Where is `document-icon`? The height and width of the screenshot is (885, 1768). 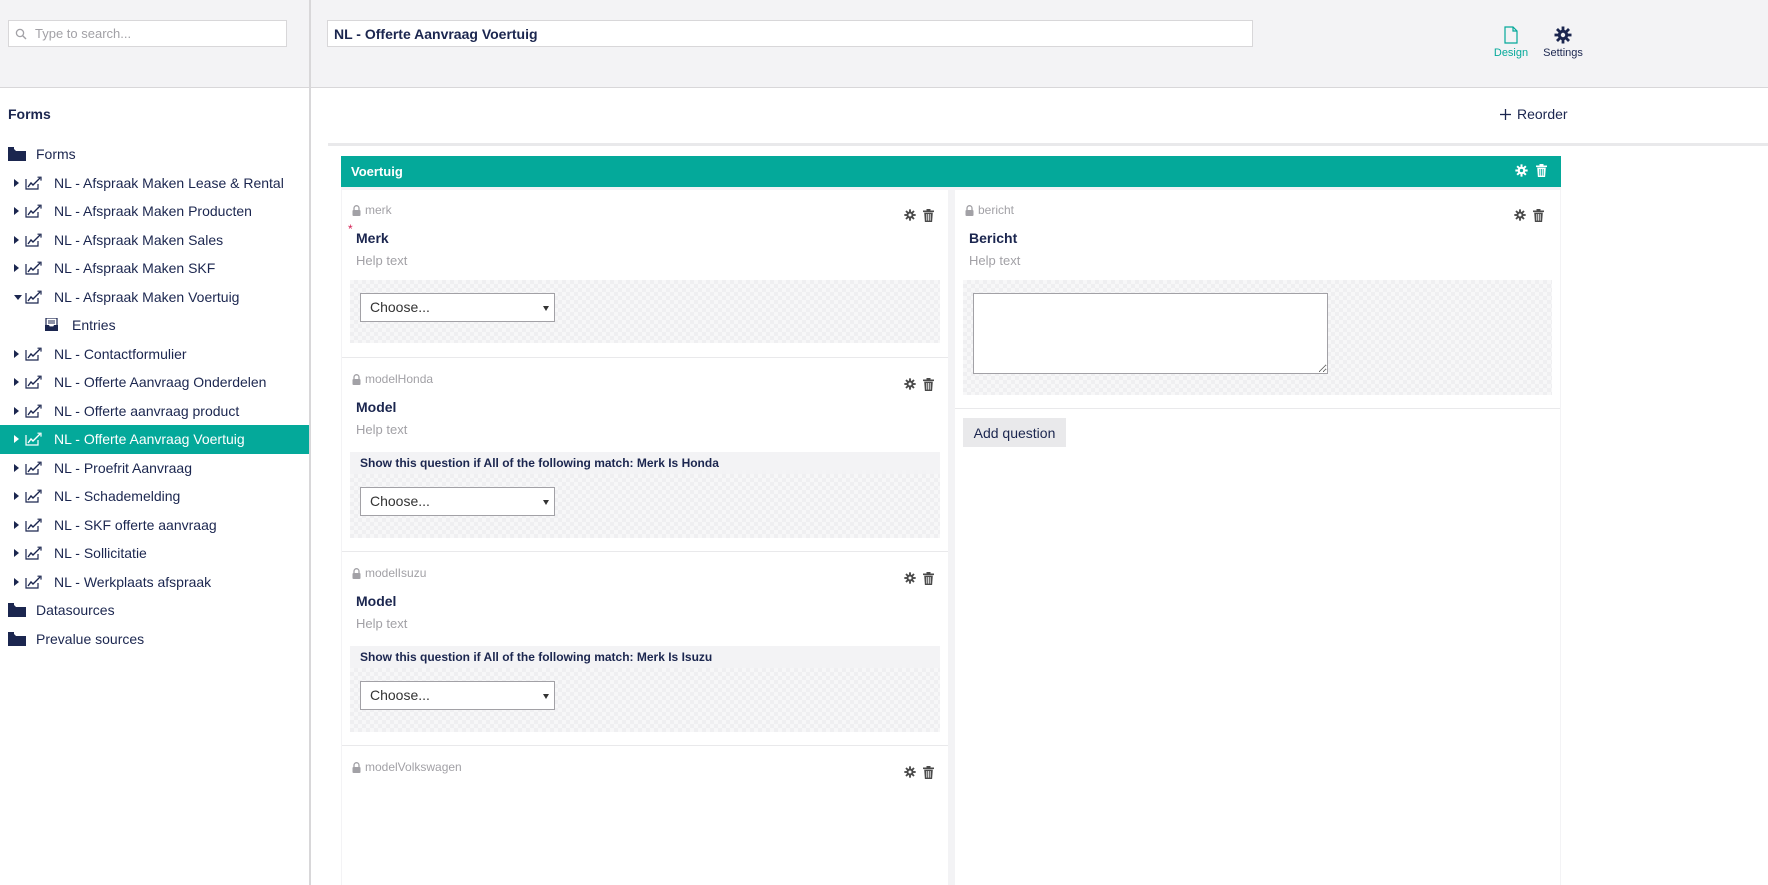 document-icon is located at coordinates (1511, 35).